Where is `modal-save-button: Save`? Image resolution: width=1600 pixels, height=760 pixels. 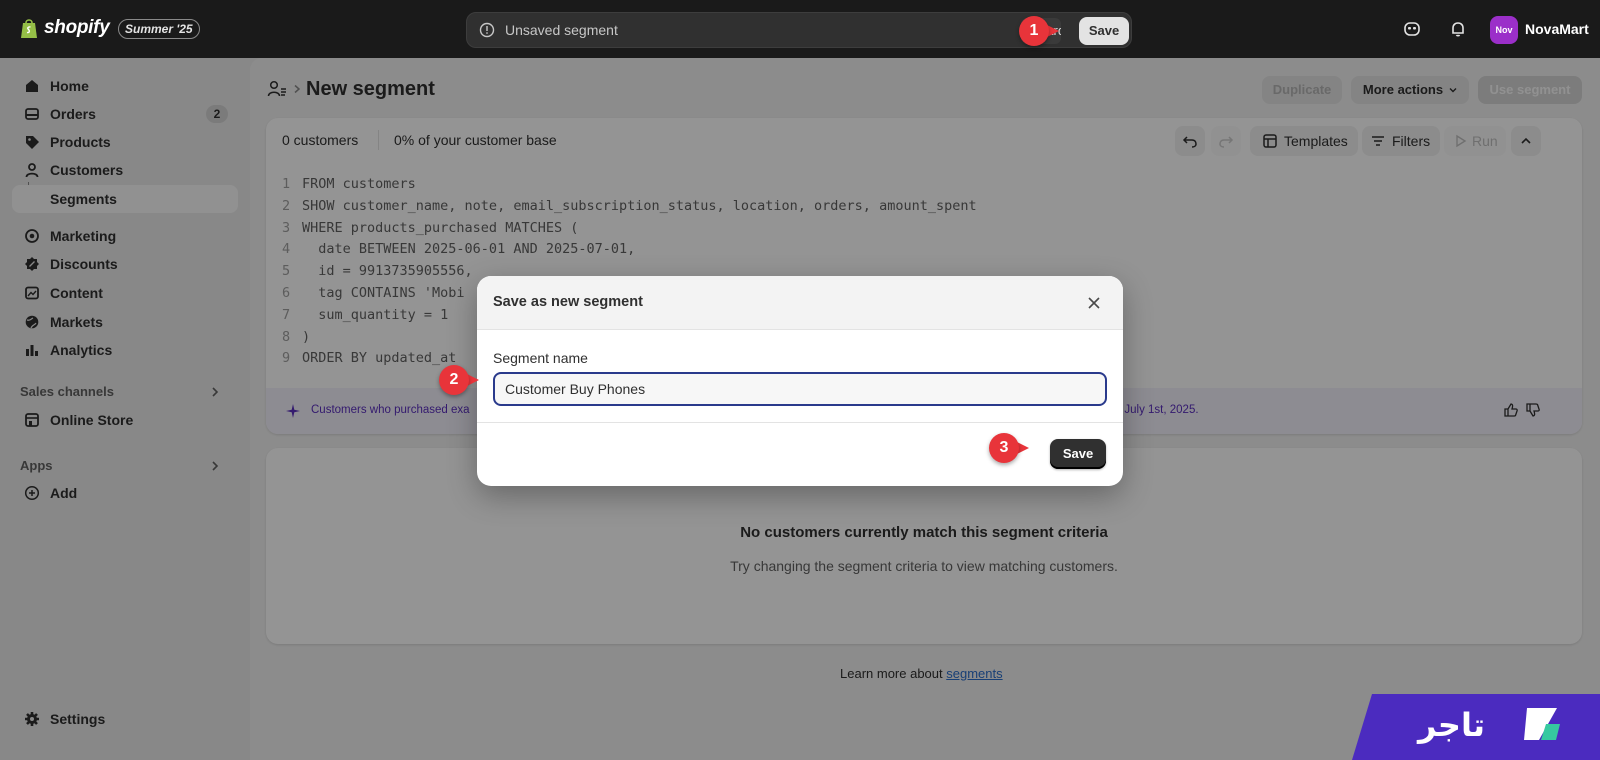
modal-save-button: Save is located at coordinates (1078, 454).